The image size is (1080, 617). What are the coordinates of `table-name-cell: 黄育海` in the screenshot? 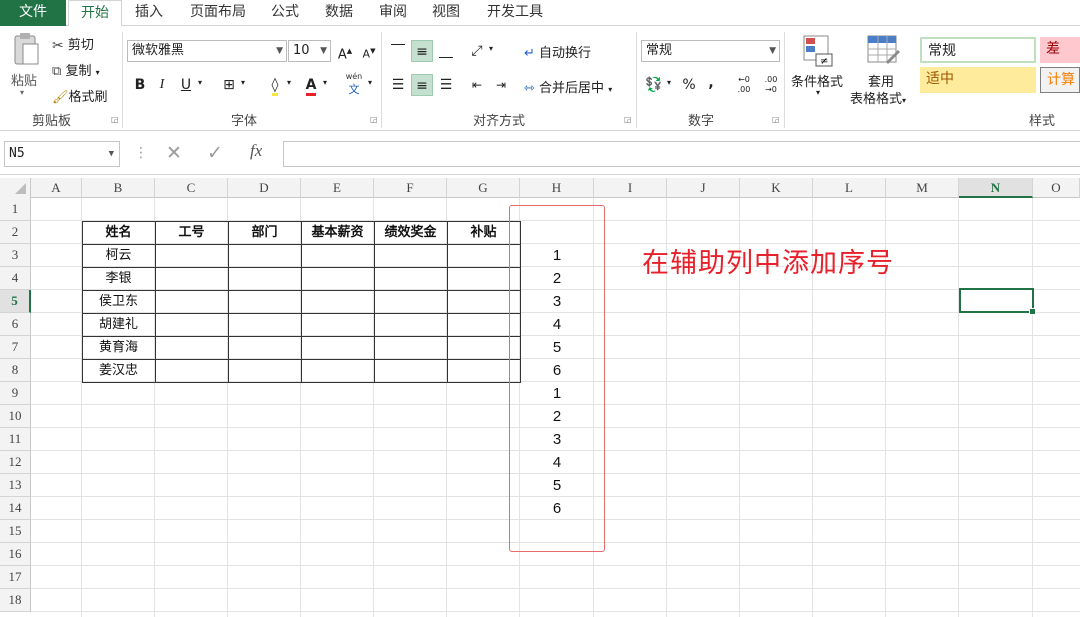 It's located at (118, 347).